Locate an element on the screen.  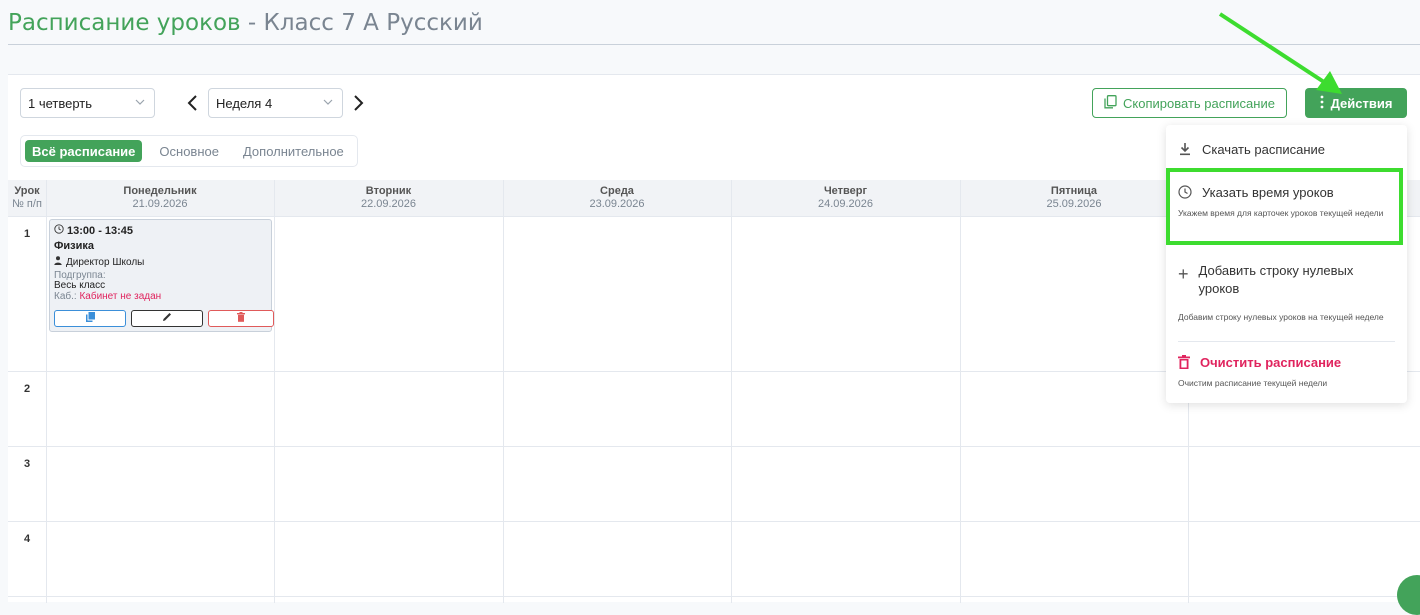
day-date: 21.09.2026 is located at coordinates (160, 204).